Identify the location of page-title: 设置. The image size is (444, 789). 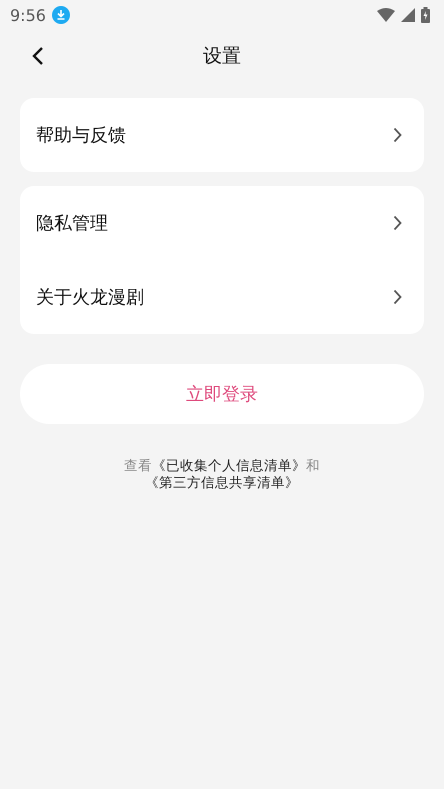
(222, 56).